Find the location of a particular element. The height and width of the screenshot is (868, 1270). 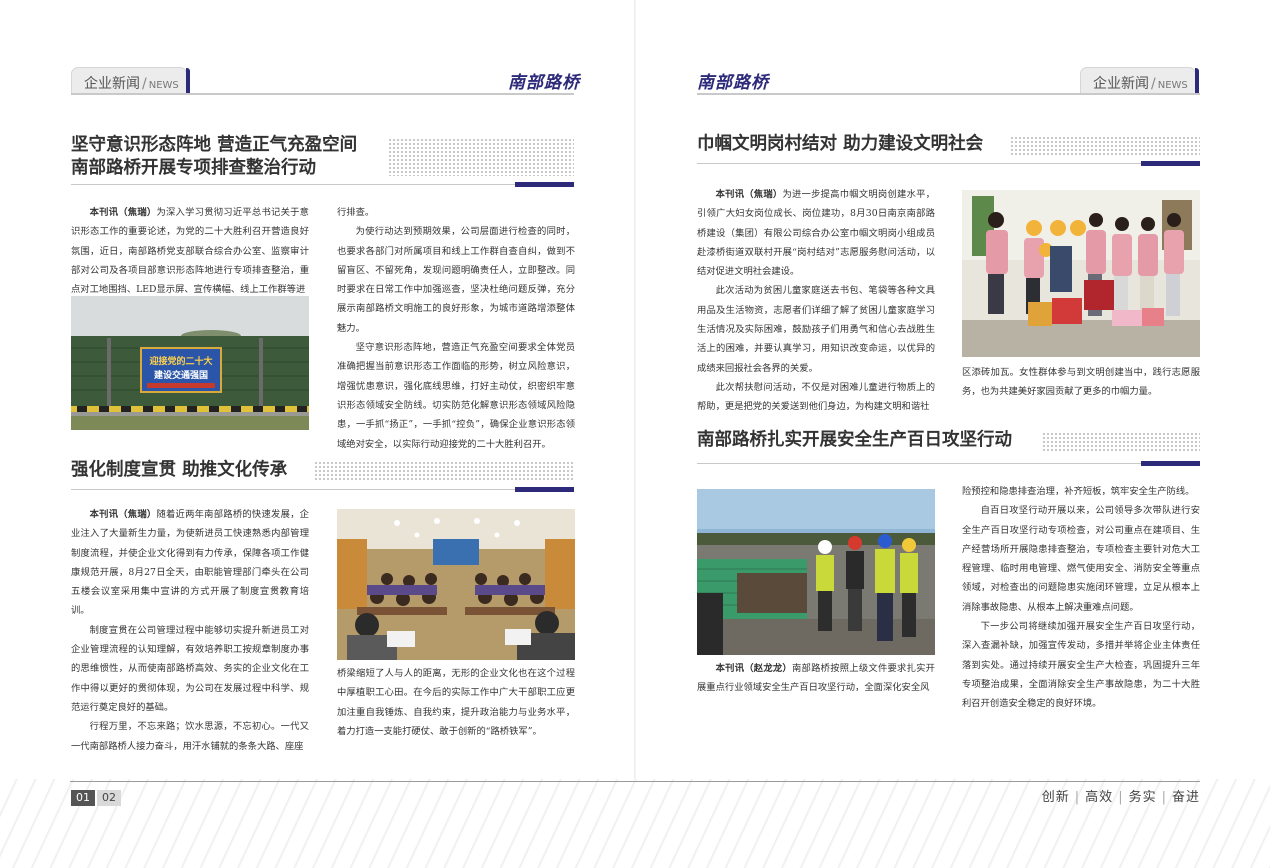

brand-logo-left: 南部路桥 is located at coordinates (544, 83).